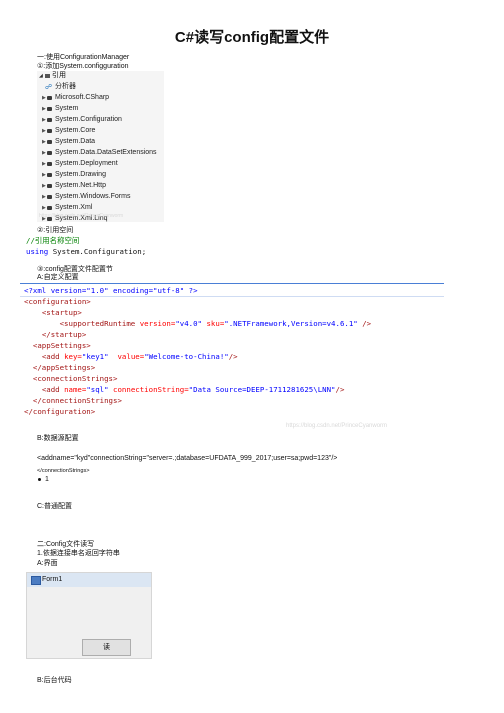 Image resolution: width=504 pixels, height=713 pixels. Describe the element at coordinates (52, 579) in the screenshot. I see `window-title: Form1` at that location.